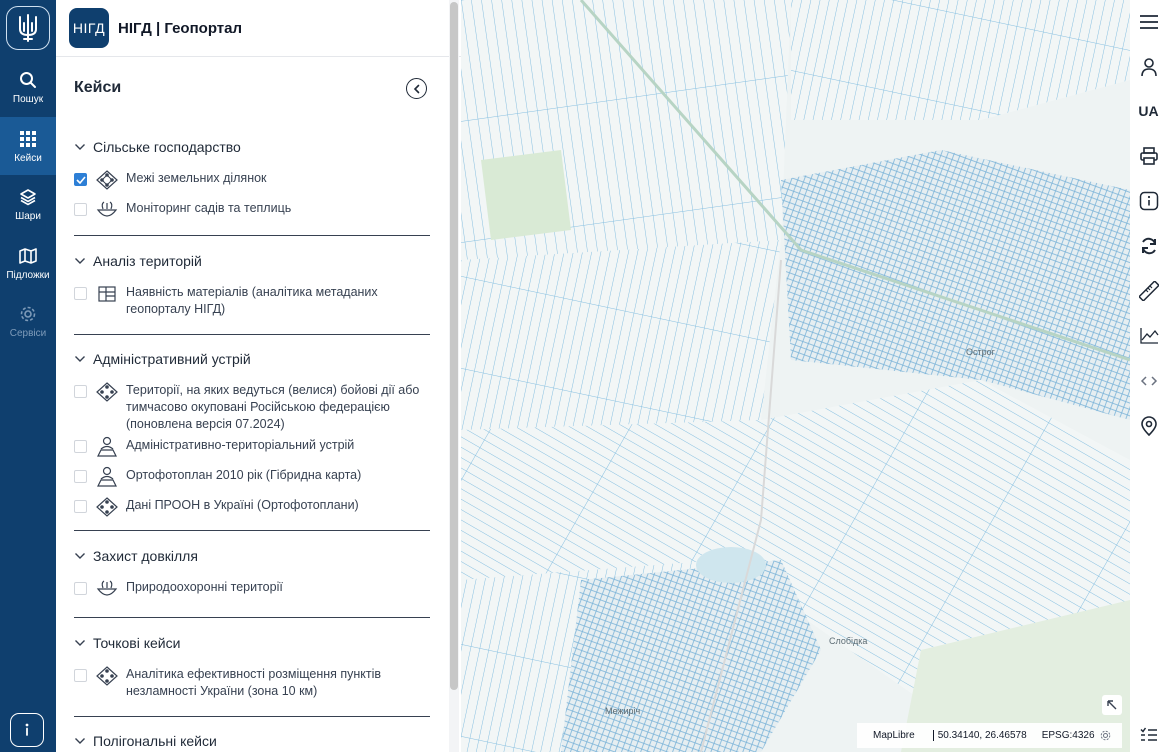  I want to click on menu-button, so click(1148, 22).